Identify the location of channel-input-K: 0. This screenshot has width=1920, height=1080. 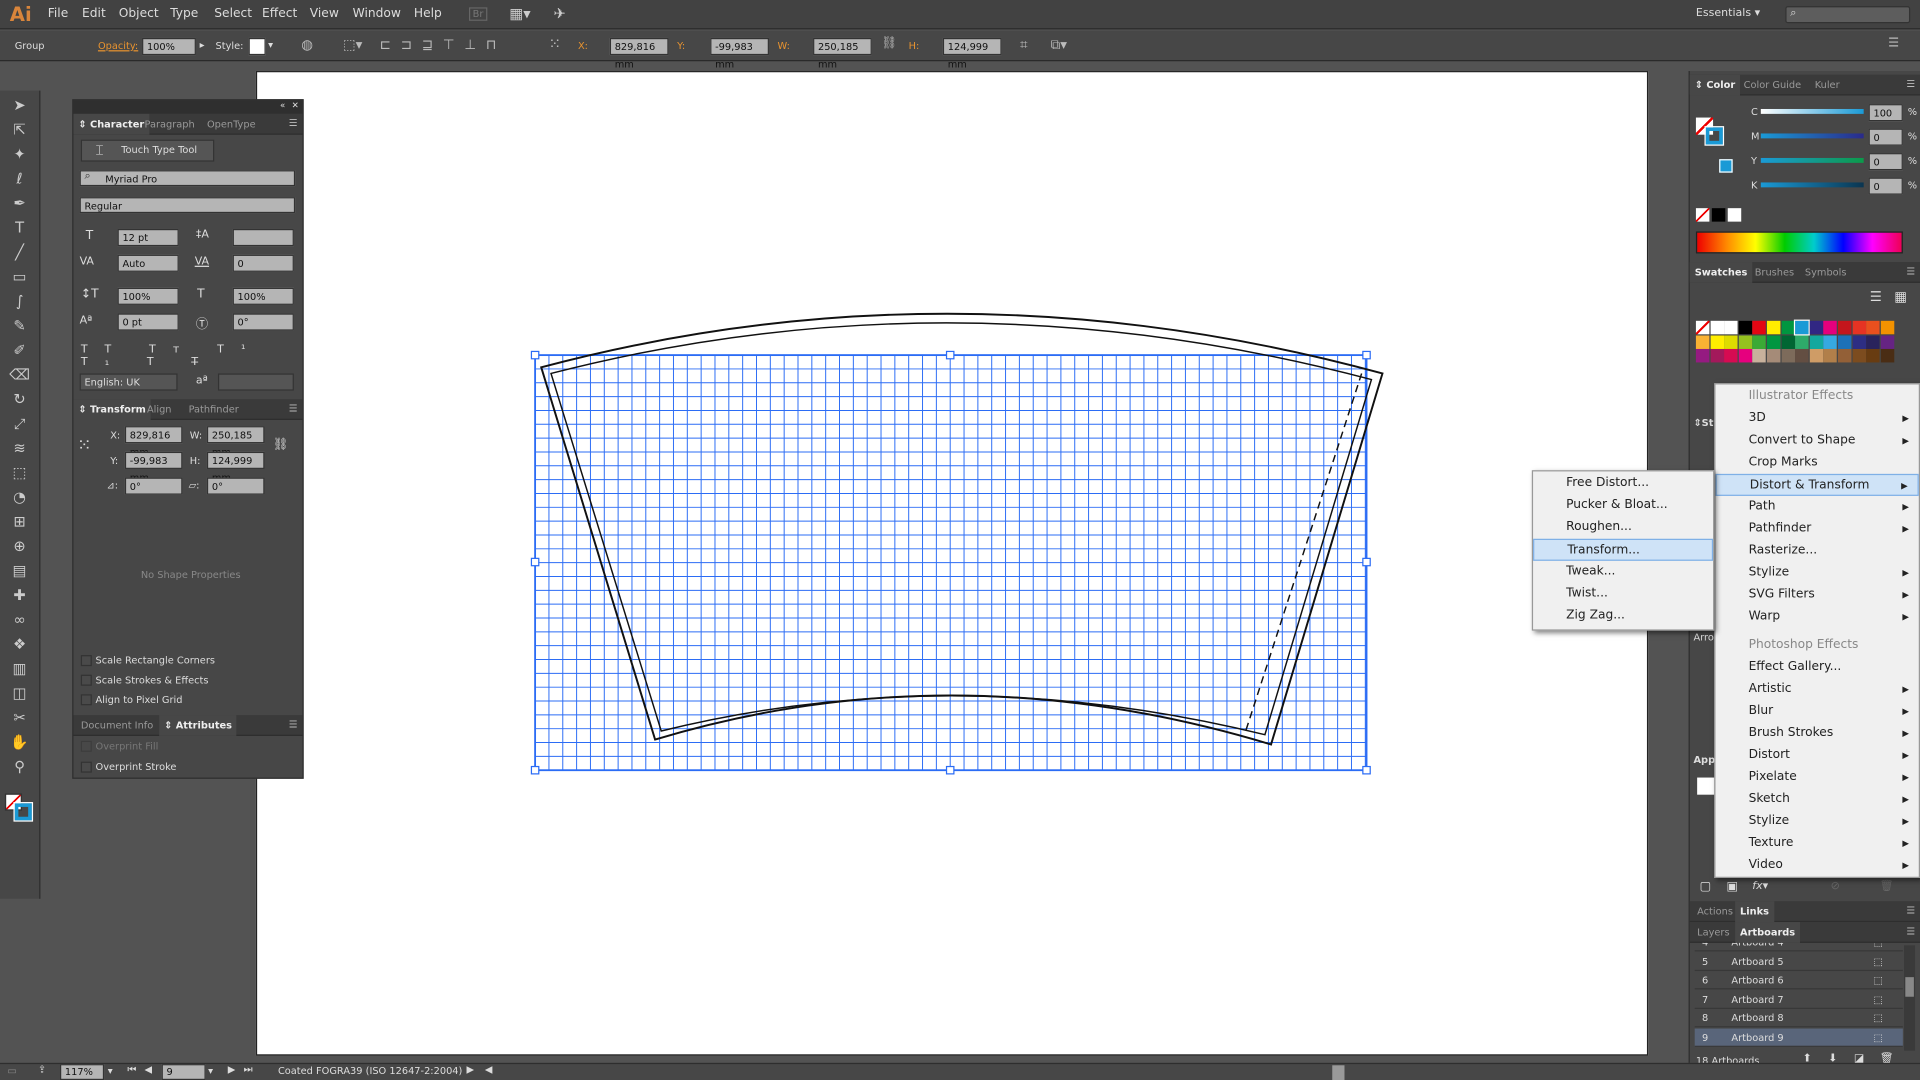
(1885, 186).